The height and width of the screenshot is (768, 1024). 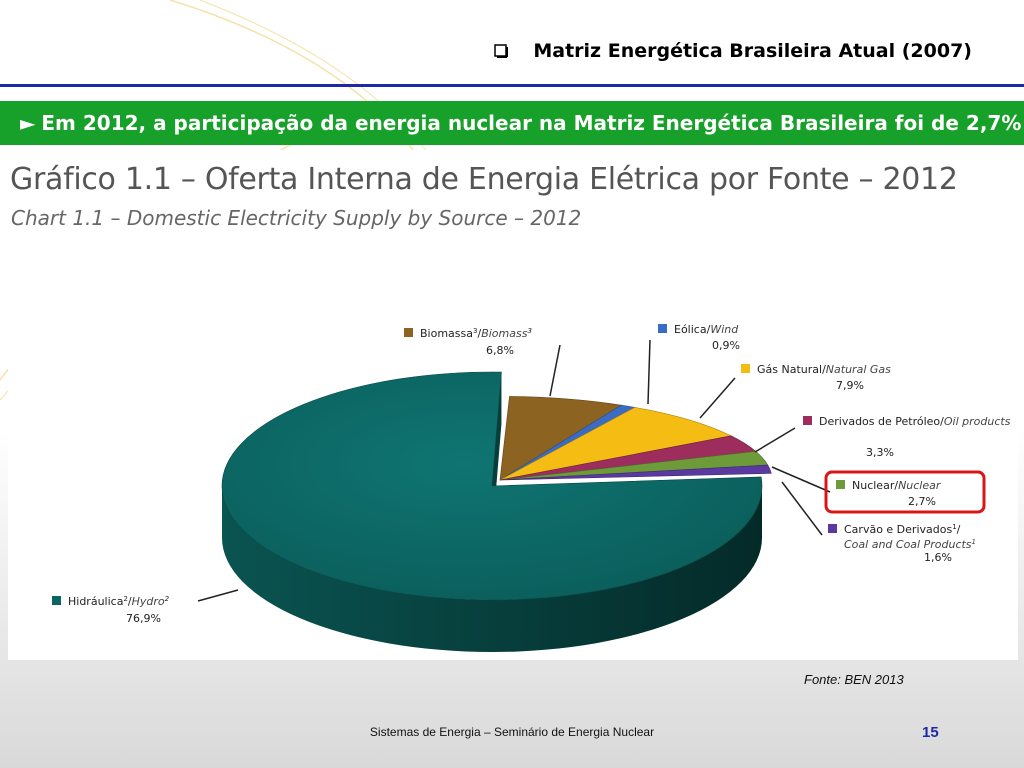 I want to click on legend-swatch-natural-gas, so click(x=745, y=368).